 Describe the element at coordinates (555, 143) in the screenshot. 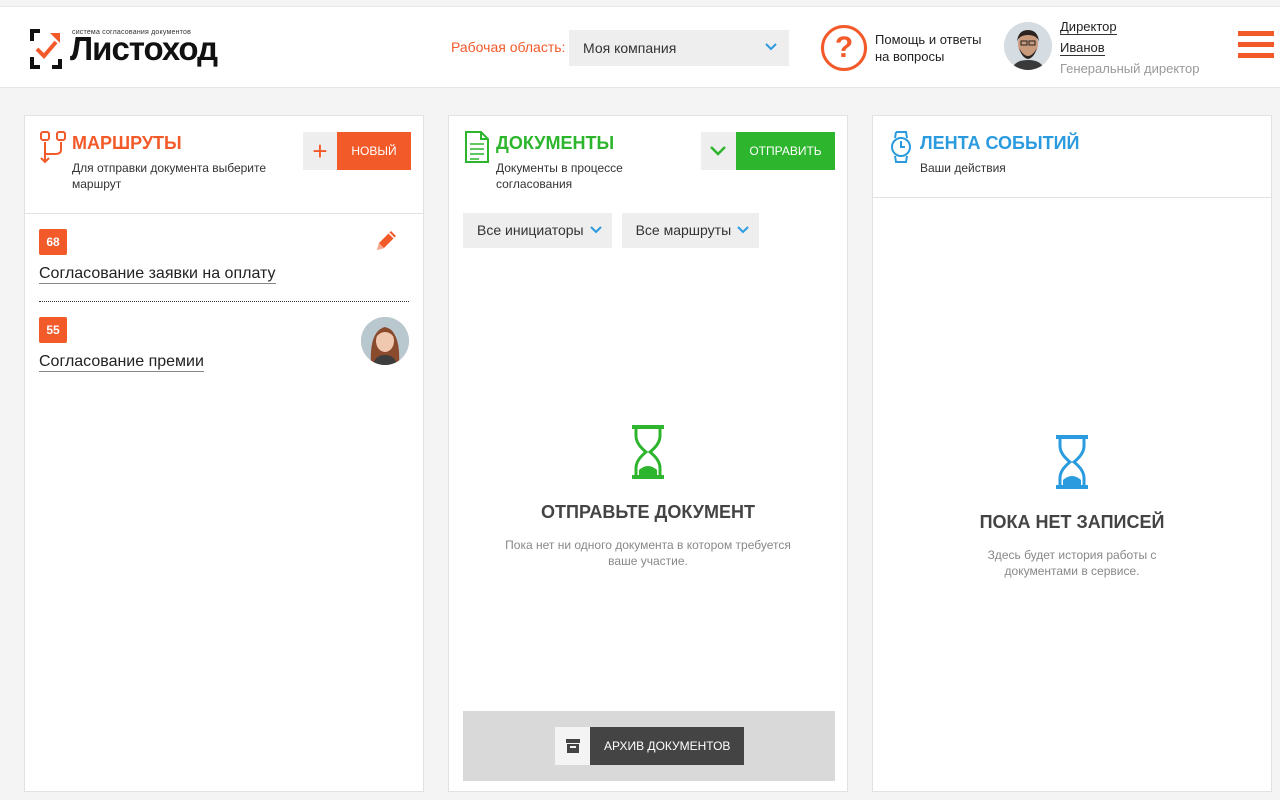

I see `documents-title: ДОКУМЕНТЫ` at that location.